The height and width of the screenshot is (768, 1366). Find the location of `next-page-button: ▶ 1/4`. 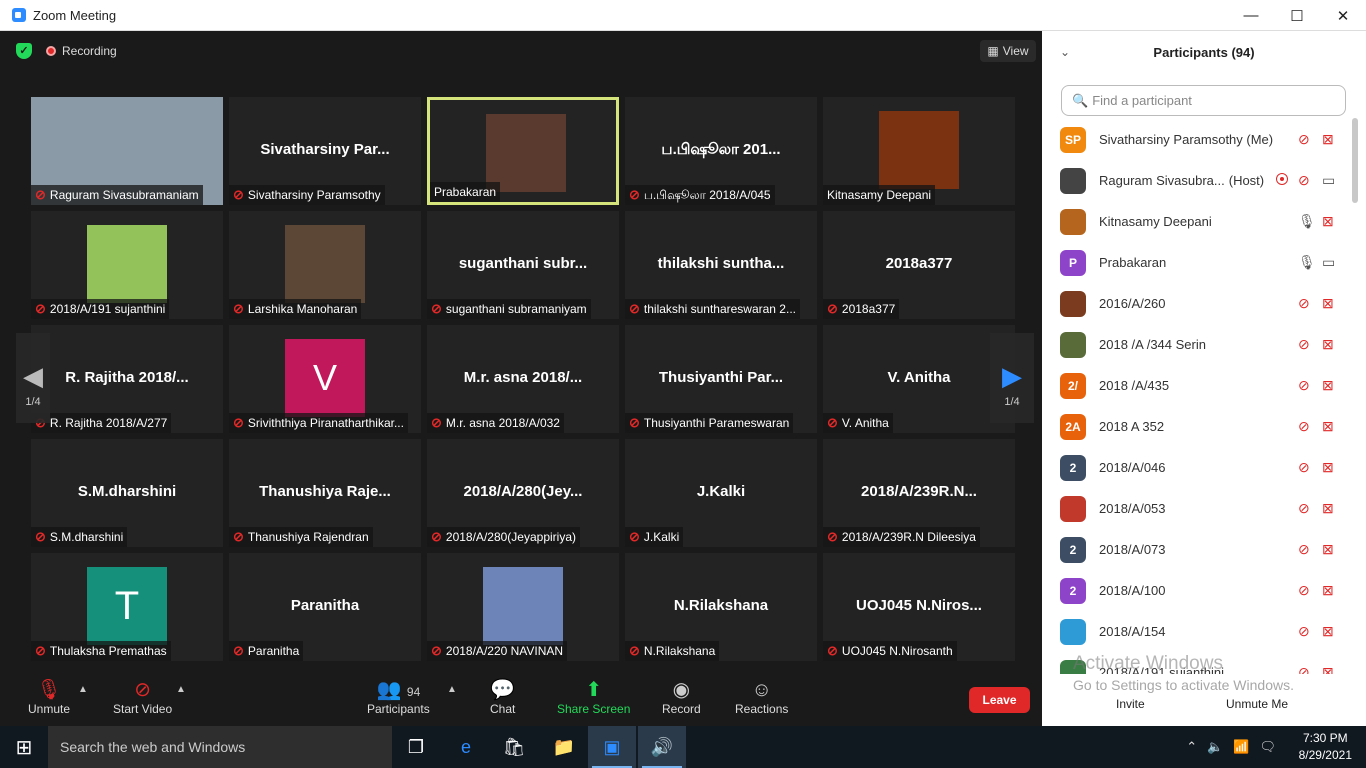

next-page-button: ▶ 1/4 is located at coordinates (1012, 378).